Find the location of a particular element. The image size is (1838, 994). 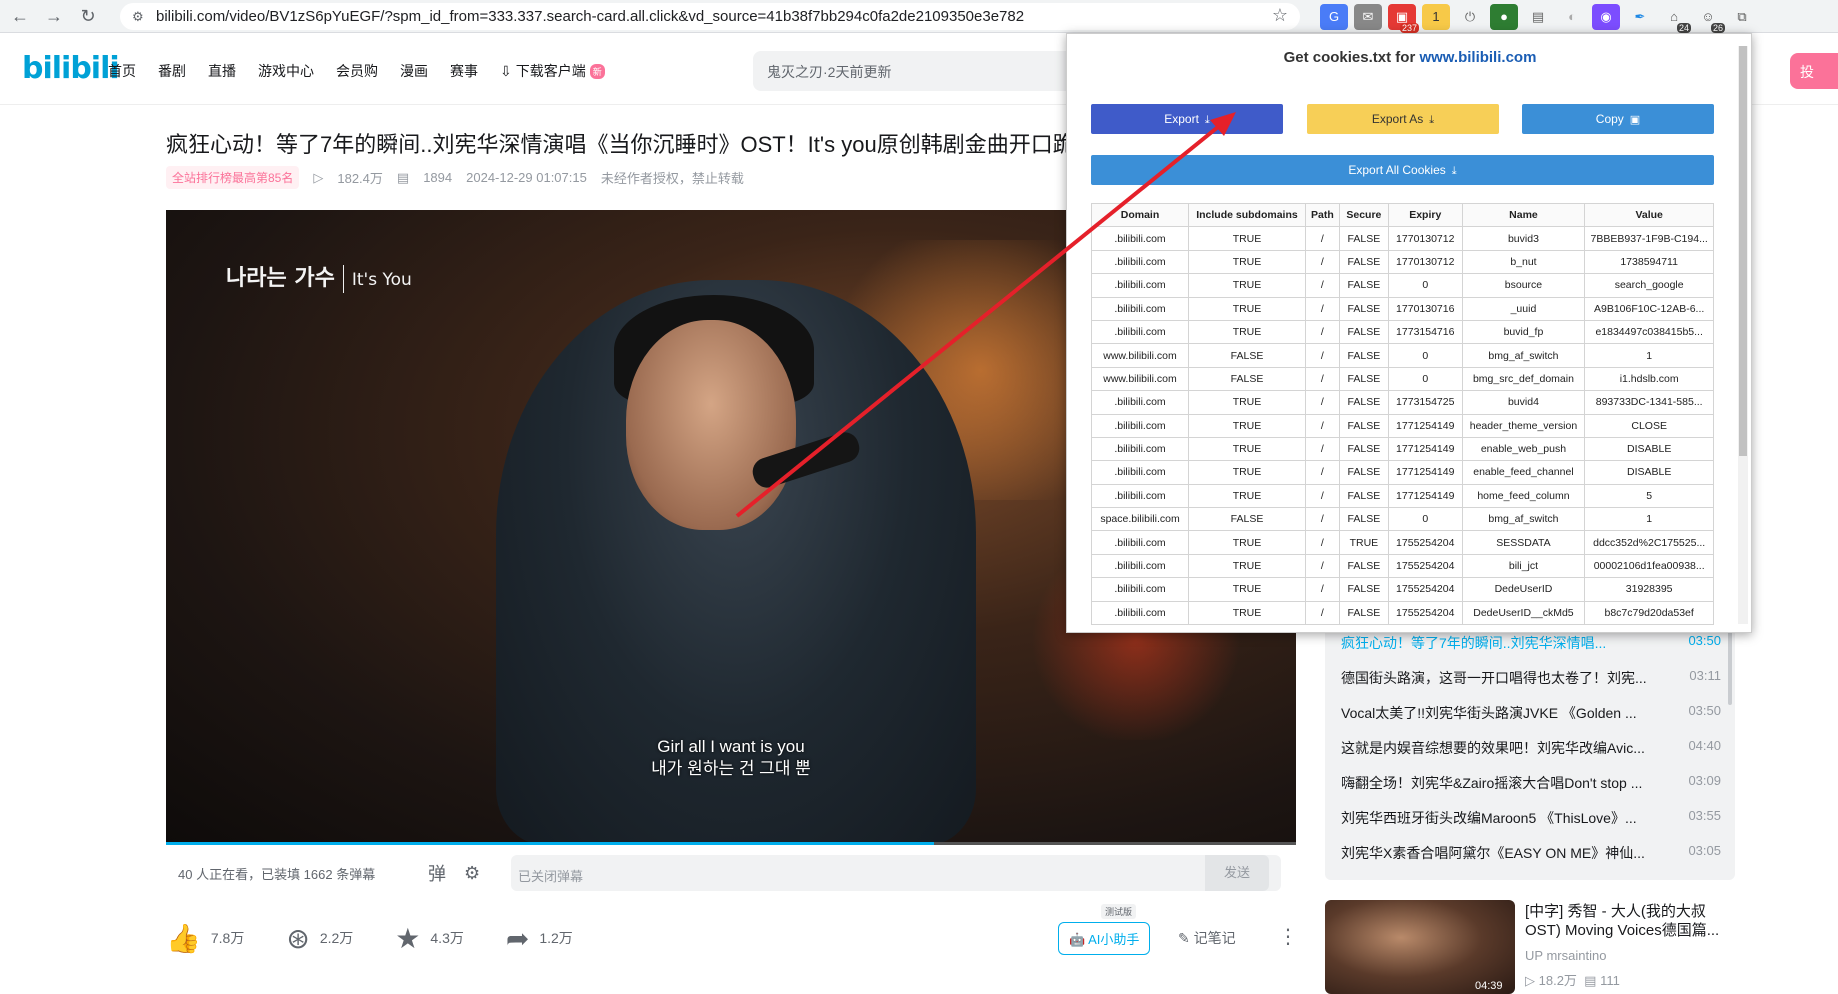

danmaku-count: 1894 is located at coordinates (438, 177).